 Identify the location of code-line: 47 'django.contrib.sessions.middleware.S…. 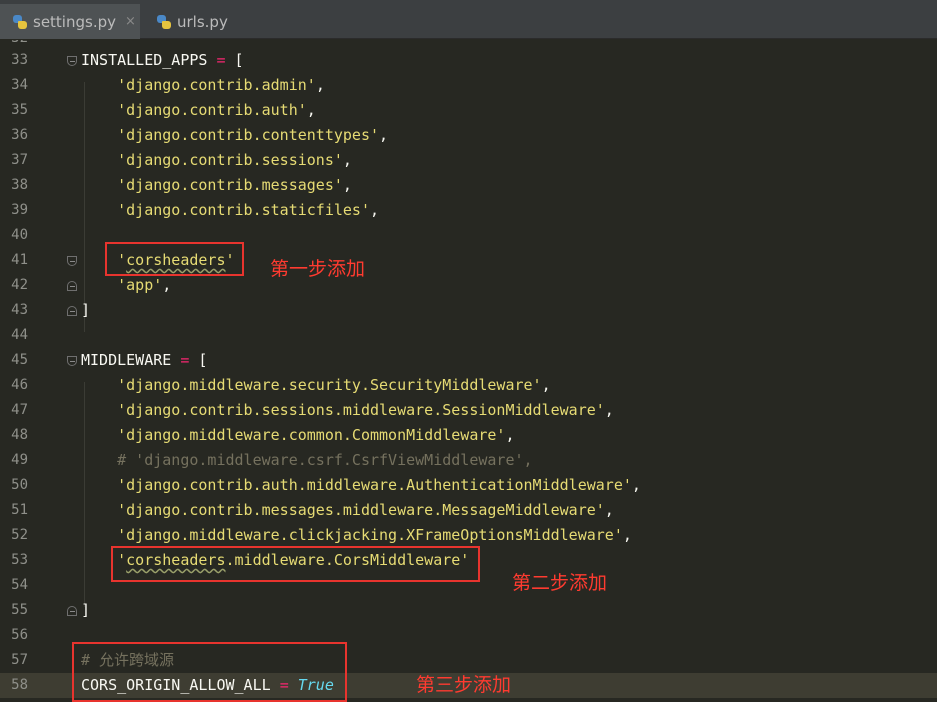
(468, 410).